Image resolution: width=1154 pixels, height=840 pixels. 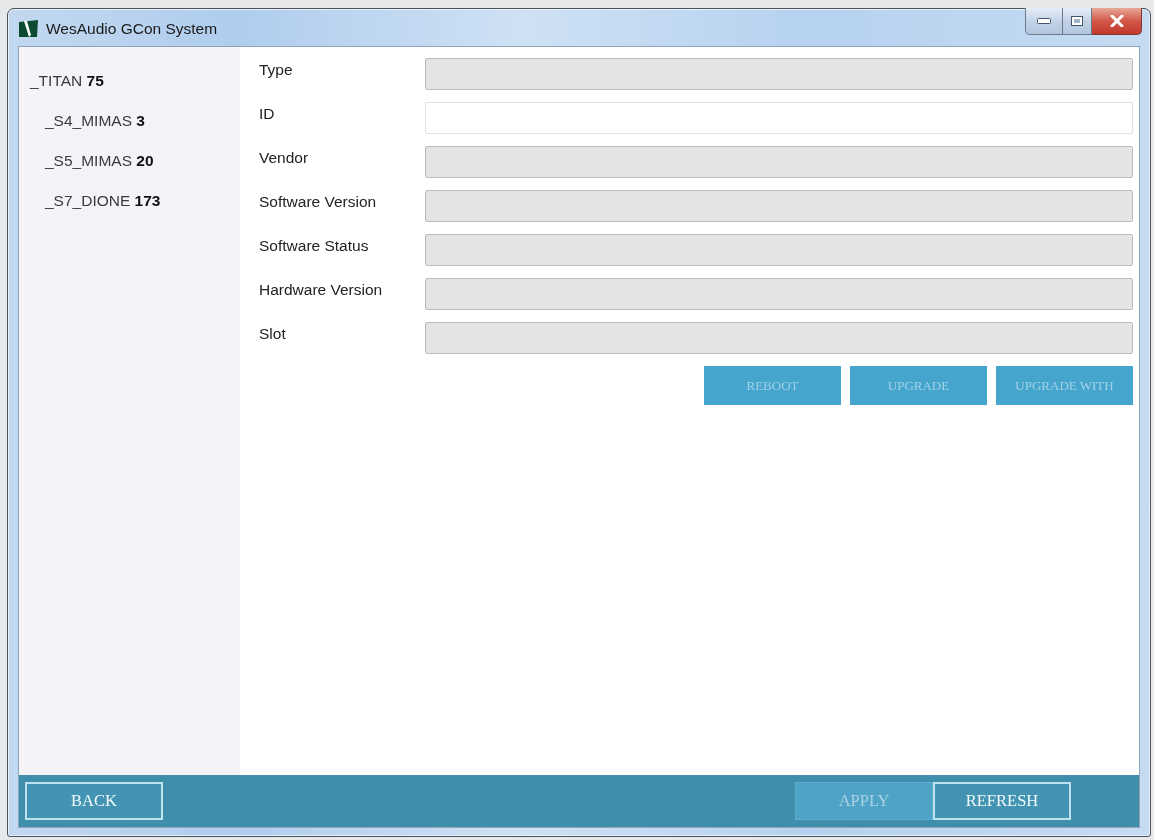 What do you see at coordinates (137, 121) in the screenshot?
I see `tree-item: _S4_MIMAS 3` at bounding box center [137, 121].